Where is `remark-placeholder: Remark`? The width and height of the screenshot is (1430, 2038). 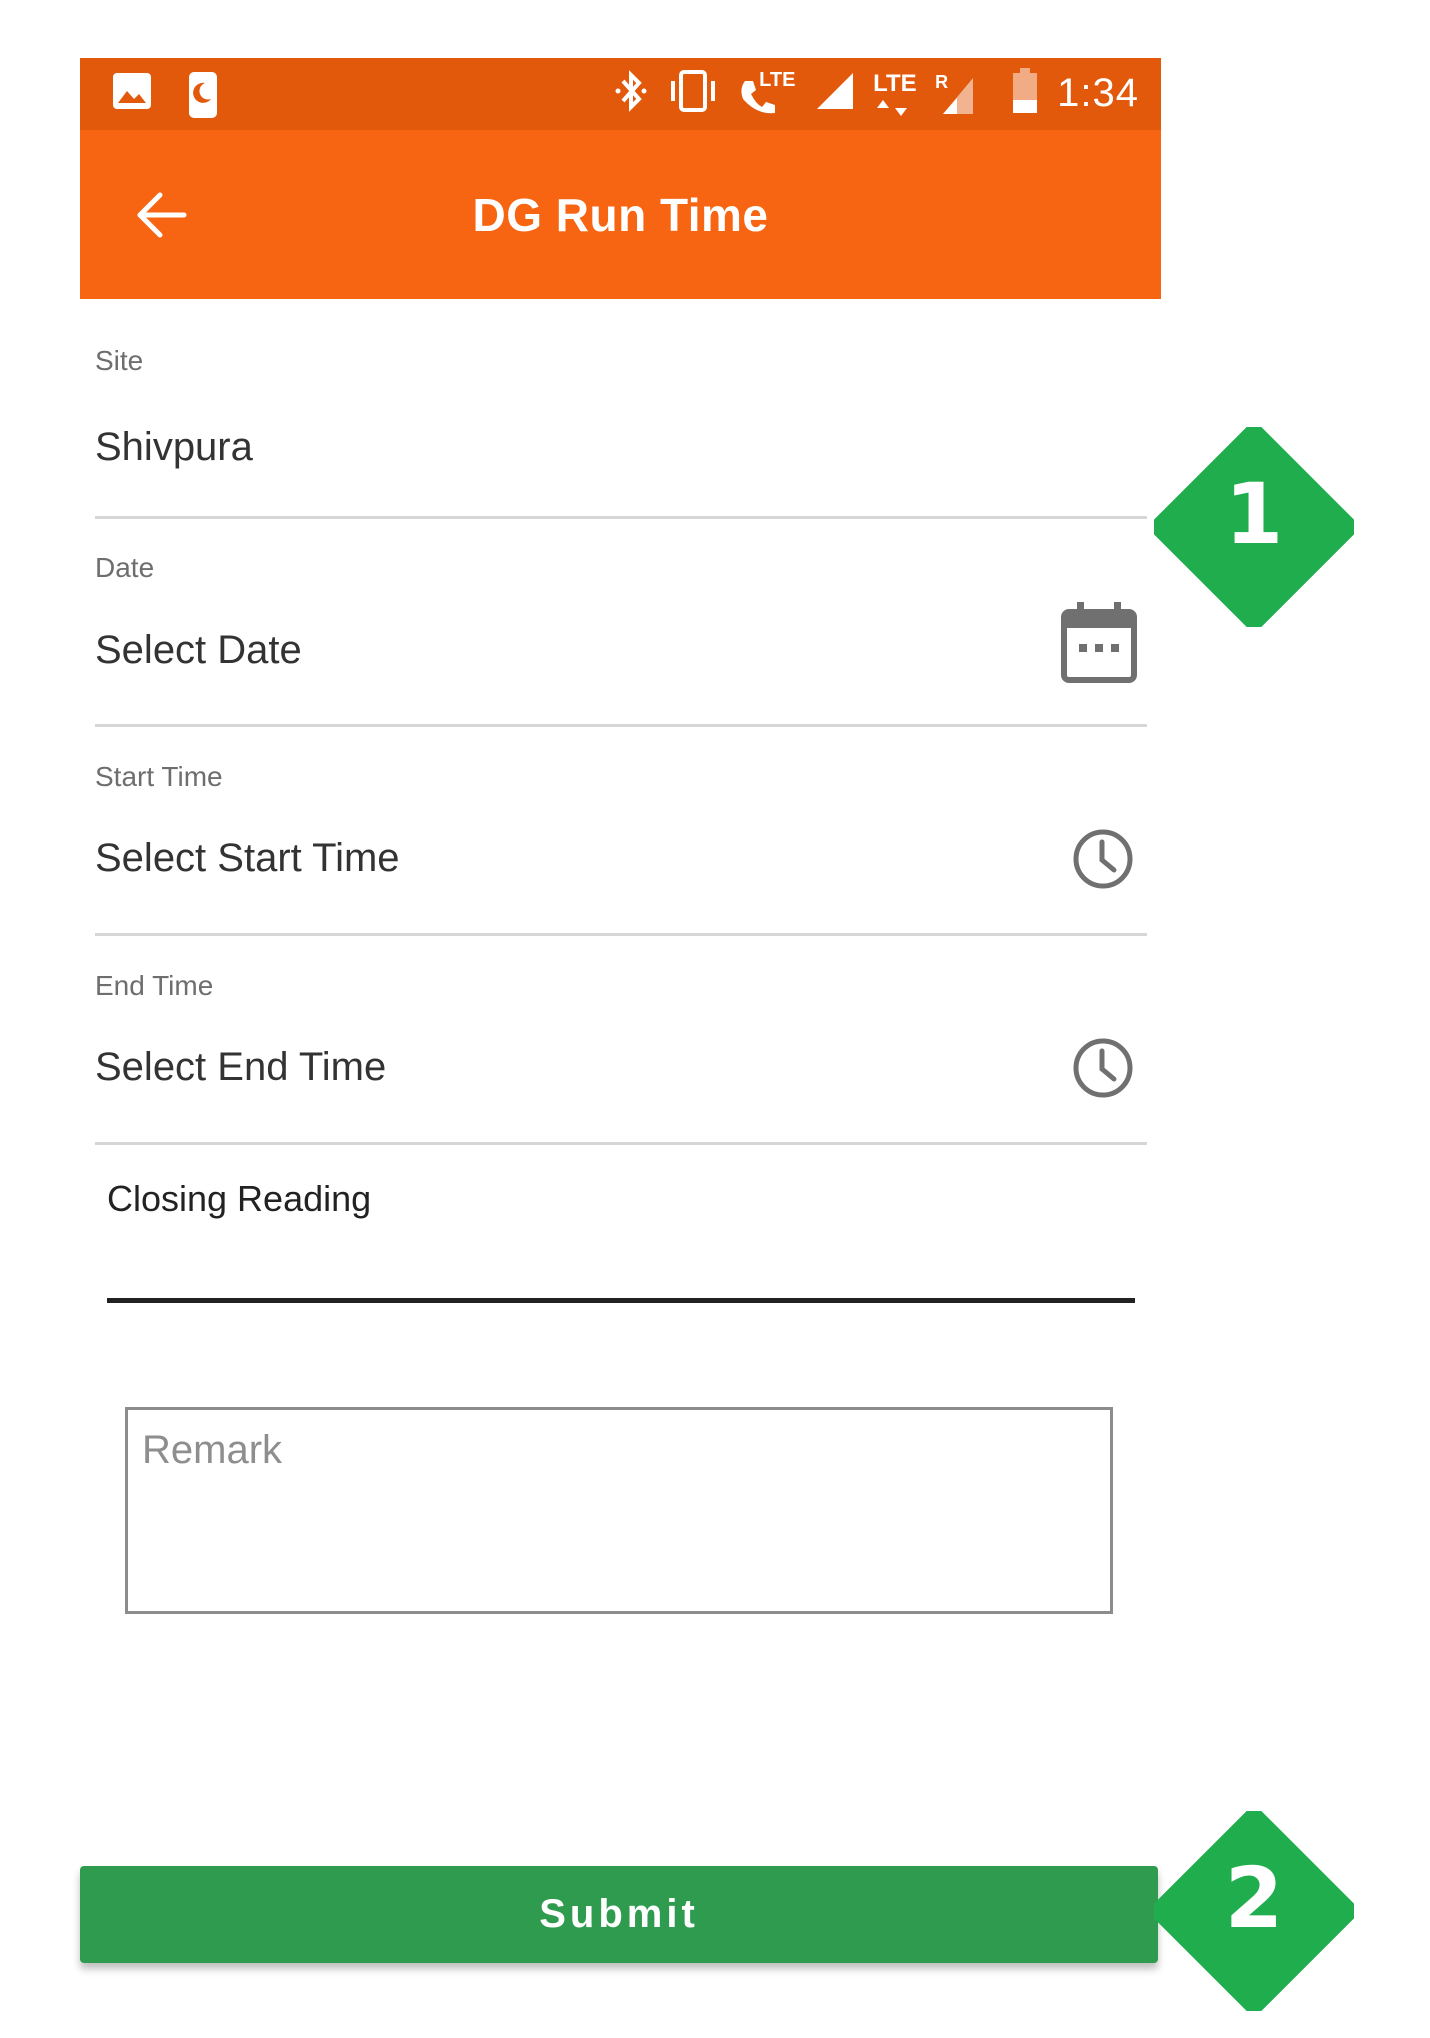
remark-placeholder: Remark is located at coordinates (212, 1450).